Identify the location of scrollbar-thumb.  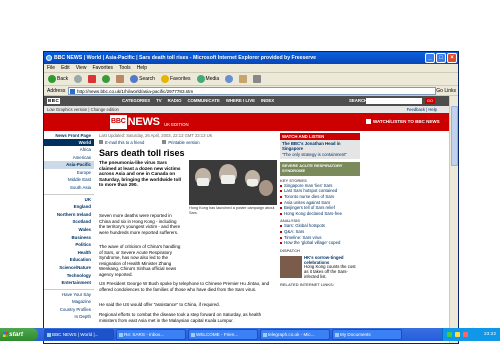
(454, 136).